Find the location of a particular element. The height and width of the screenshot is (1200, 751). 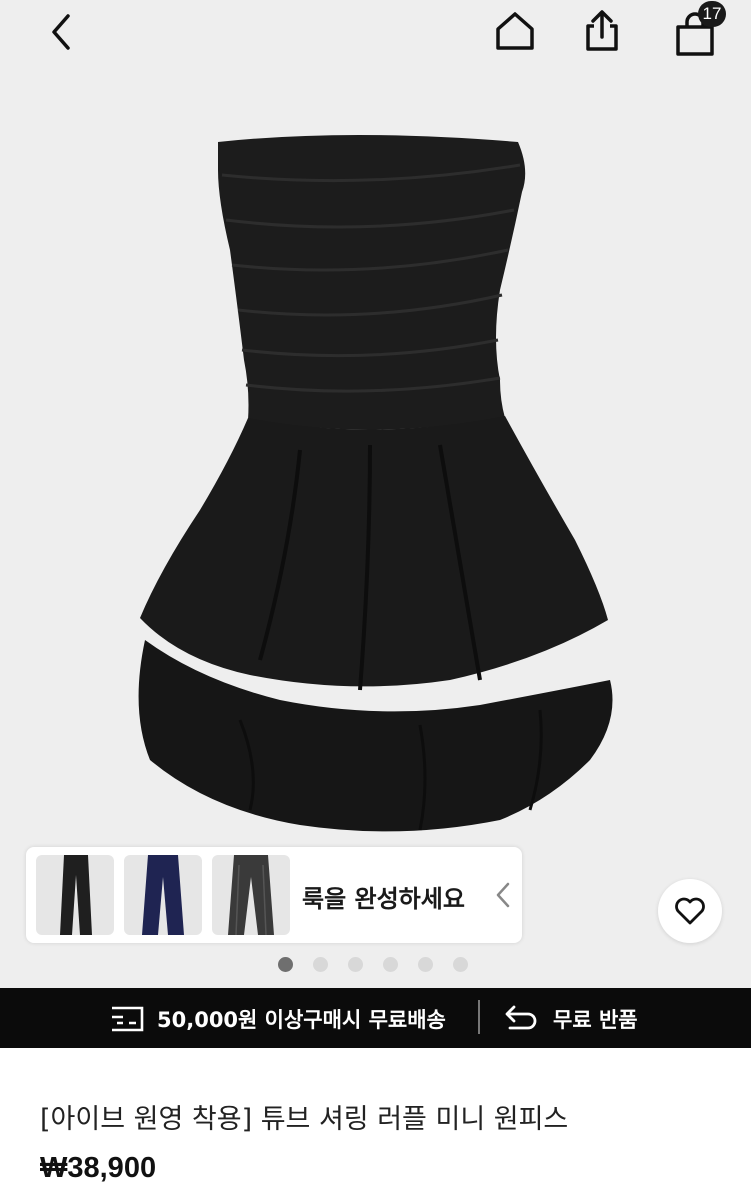

navy-pants-icon is located at coordinates (163, 895).